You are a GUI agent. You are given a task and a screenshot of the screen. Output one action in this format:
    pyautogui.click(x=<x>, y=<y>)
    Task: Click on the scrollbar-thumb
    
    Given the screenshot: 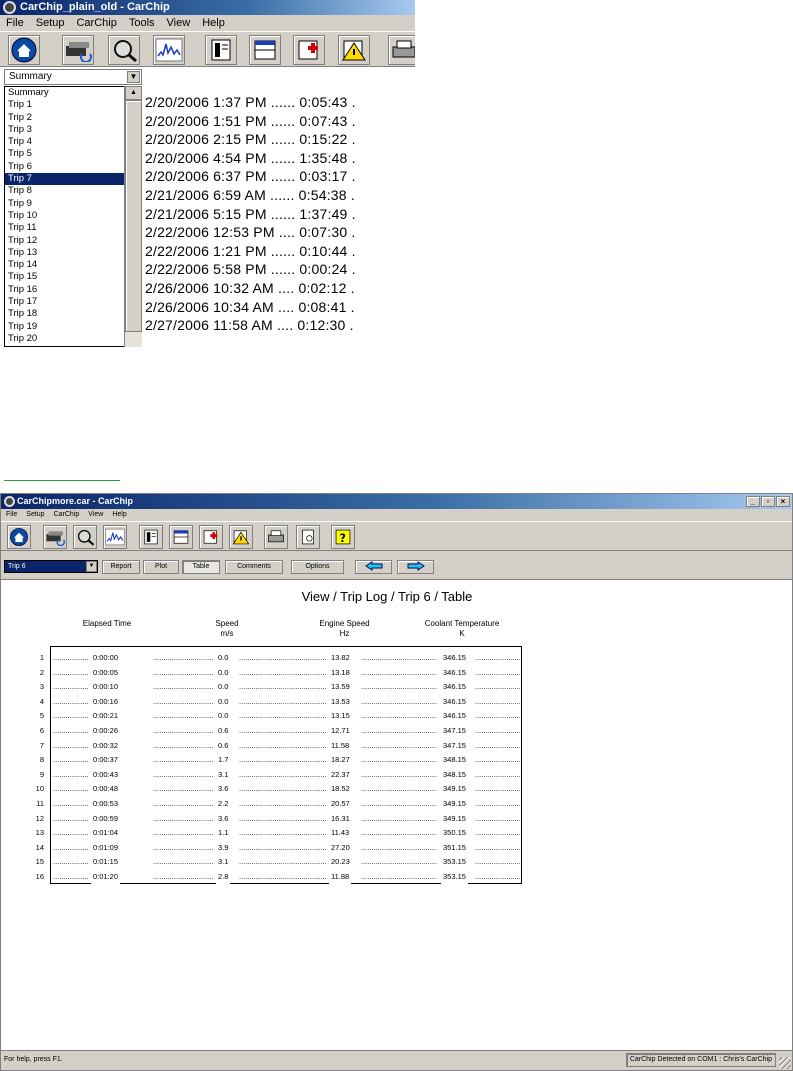 What is the action you would take?
    pyautogui.click(x=133, y=216)
    